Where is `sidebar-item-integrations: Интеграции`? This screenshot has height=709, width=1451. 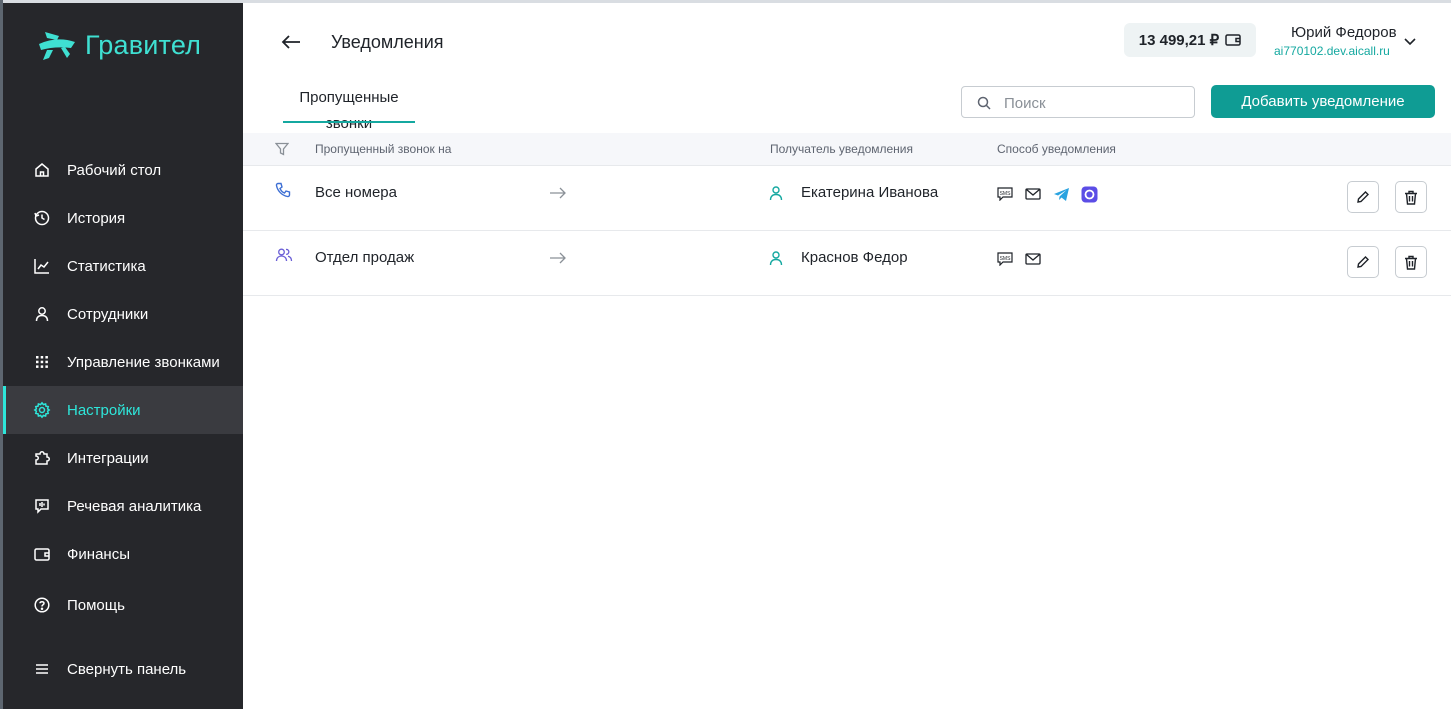
sidebar-item-integrations: Интеграции is located at coordinates (123, 458).